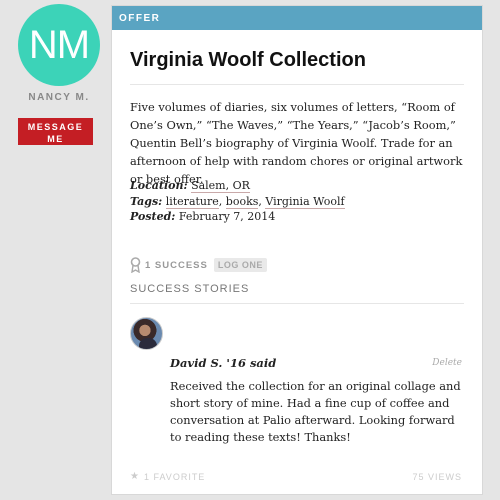 This screenshot has height=500, width=500. I want to click on success-count-row: 1 SUCCESS LOG ONE, so click(198, 265).